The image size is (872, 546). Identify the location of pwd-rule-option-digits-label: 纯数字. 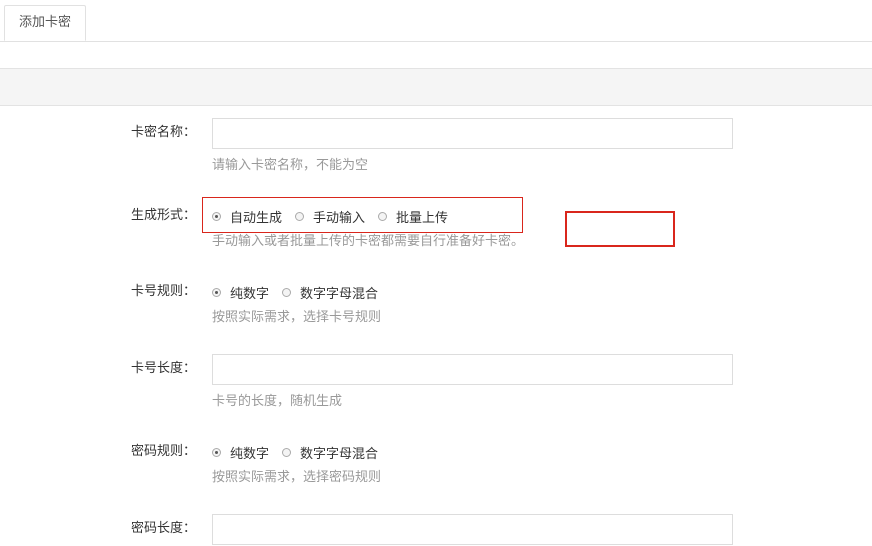
(250, 454).